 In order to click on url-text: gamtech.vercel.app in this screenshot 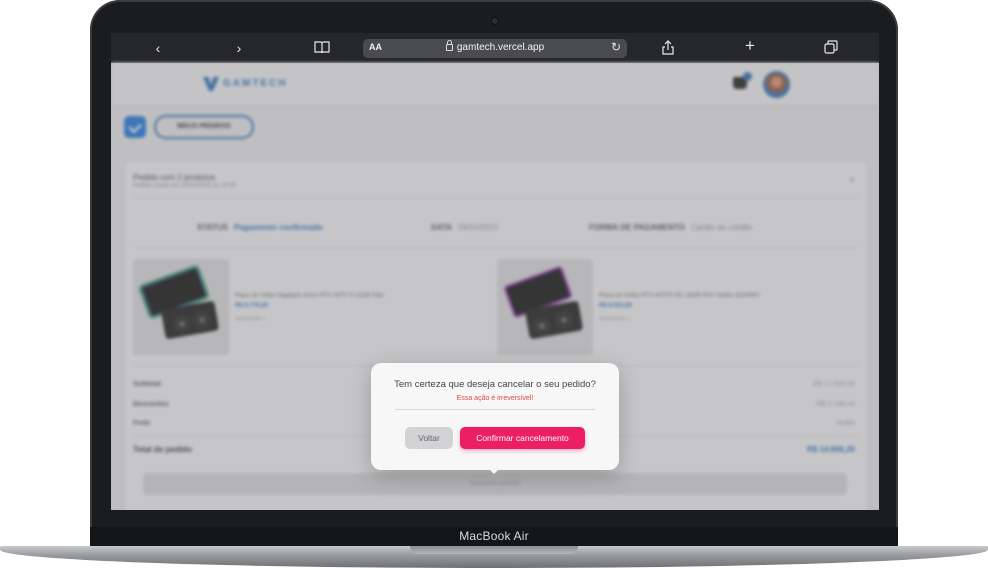, I will do `click(500, 47)`.